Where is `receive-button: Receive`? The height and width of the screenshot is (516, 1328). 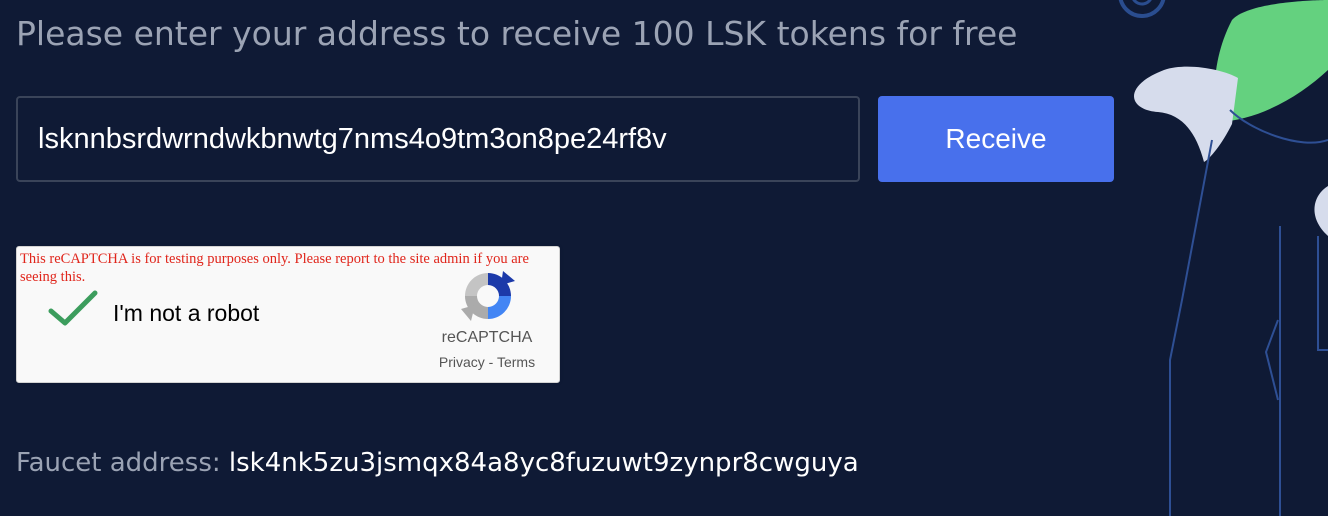
receive-button: Receive is located at coordinates (996, 139).